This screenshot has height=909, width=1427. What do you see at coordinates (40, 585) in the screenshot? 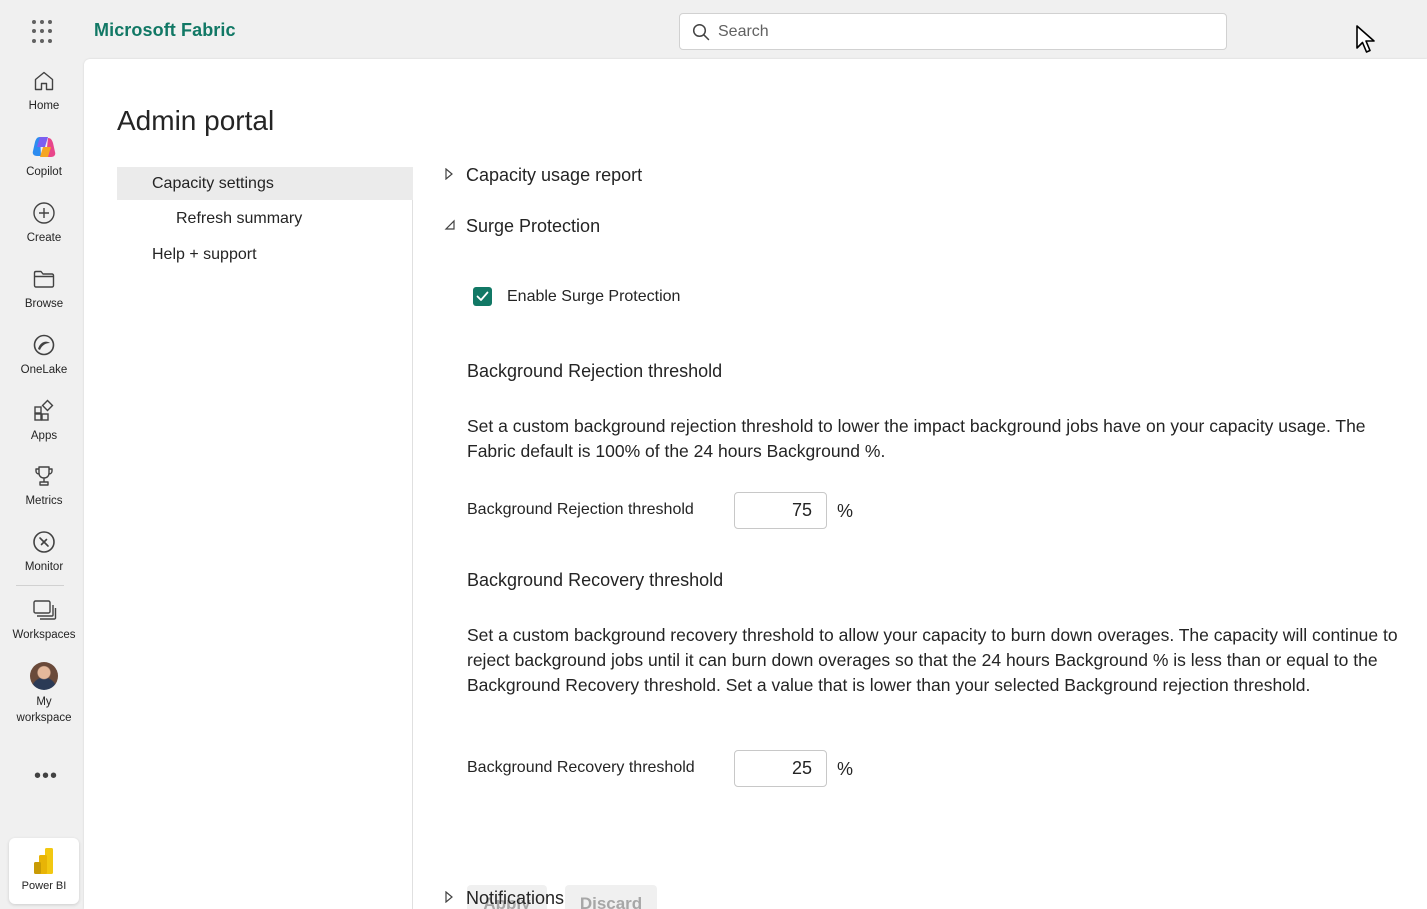
I see `rail-divider` at bounding box center [40, 585].